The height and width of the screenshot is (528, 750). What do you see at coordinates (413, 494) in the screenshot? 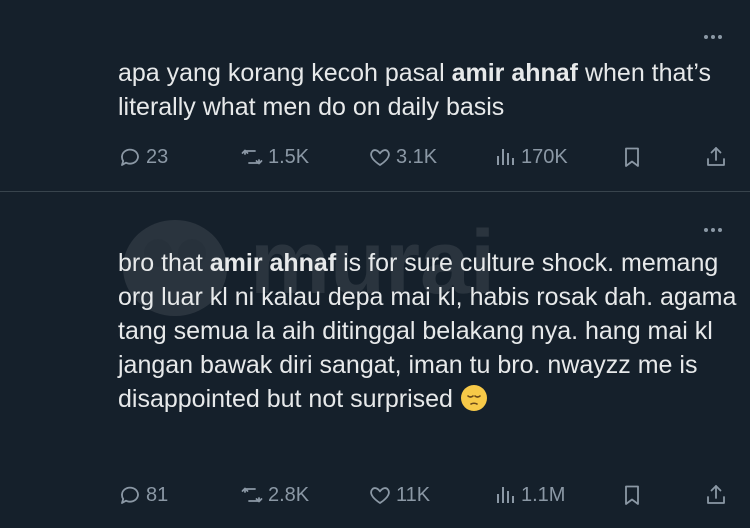
I see `like-count: 11K` at bounding box center [413, 494].